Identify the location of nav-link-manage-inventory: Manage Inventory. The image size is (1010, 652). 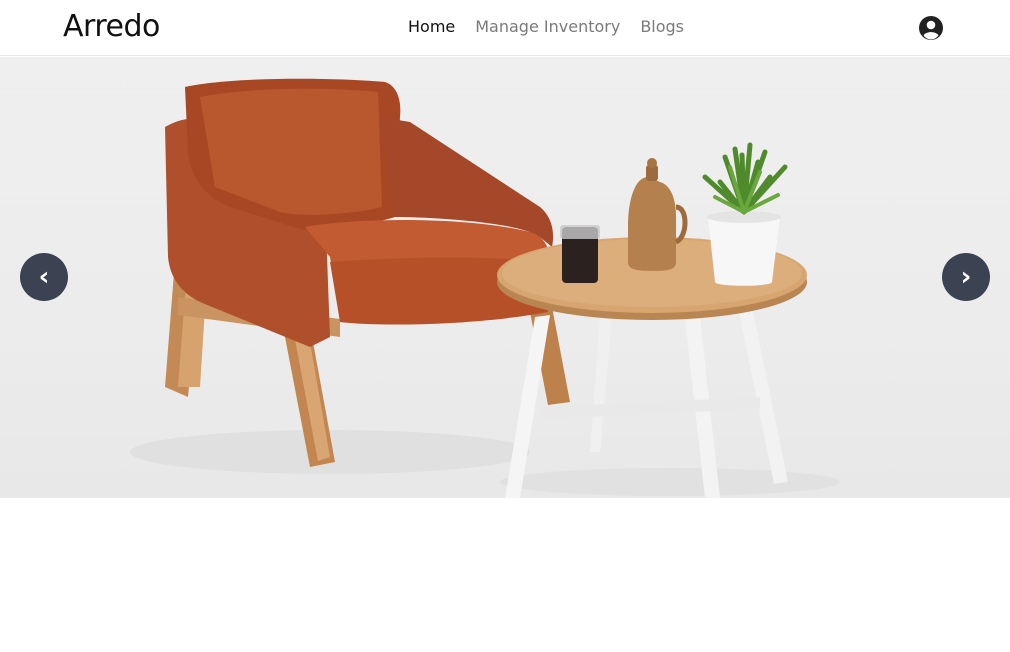
(547, 27).